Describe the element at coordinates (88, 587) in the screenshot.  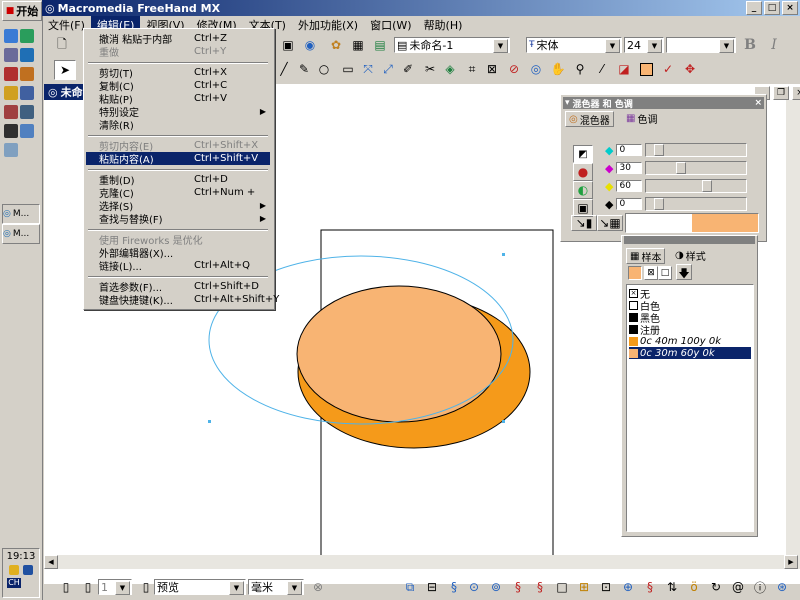
I see `page-next-icon: ▯` at that location.